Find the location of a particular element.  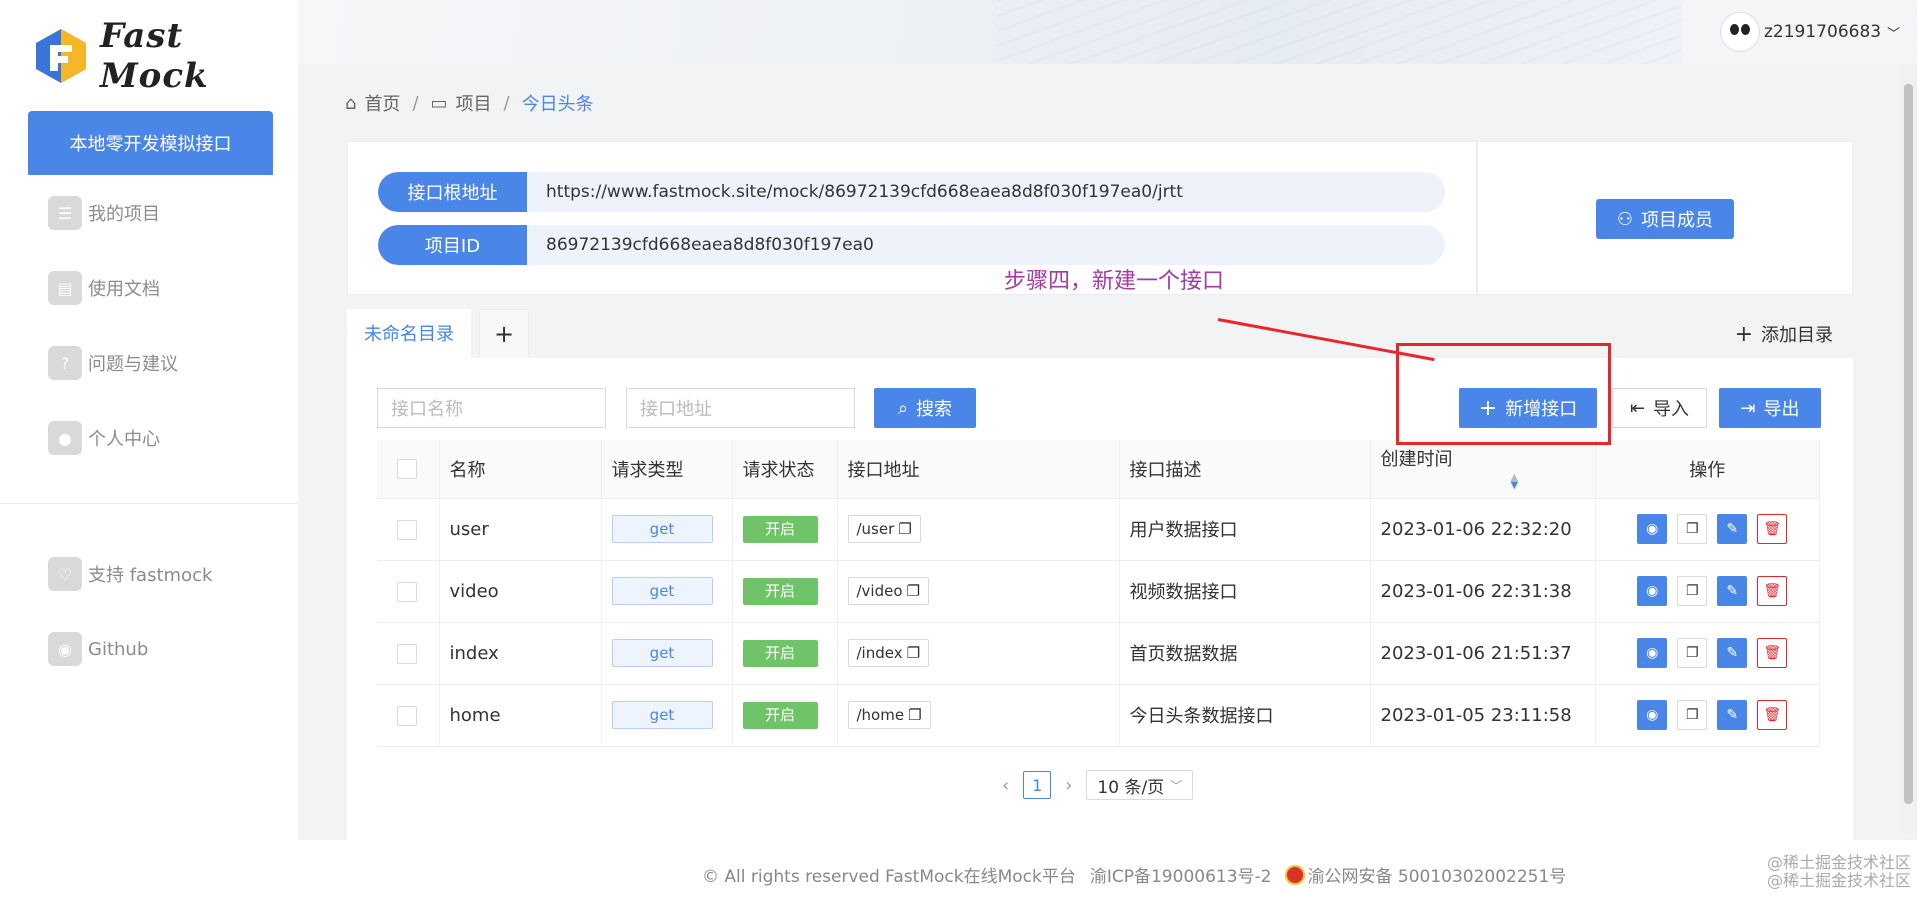

col-created-label: 创建时间 is located at coordinates (1416, 460).